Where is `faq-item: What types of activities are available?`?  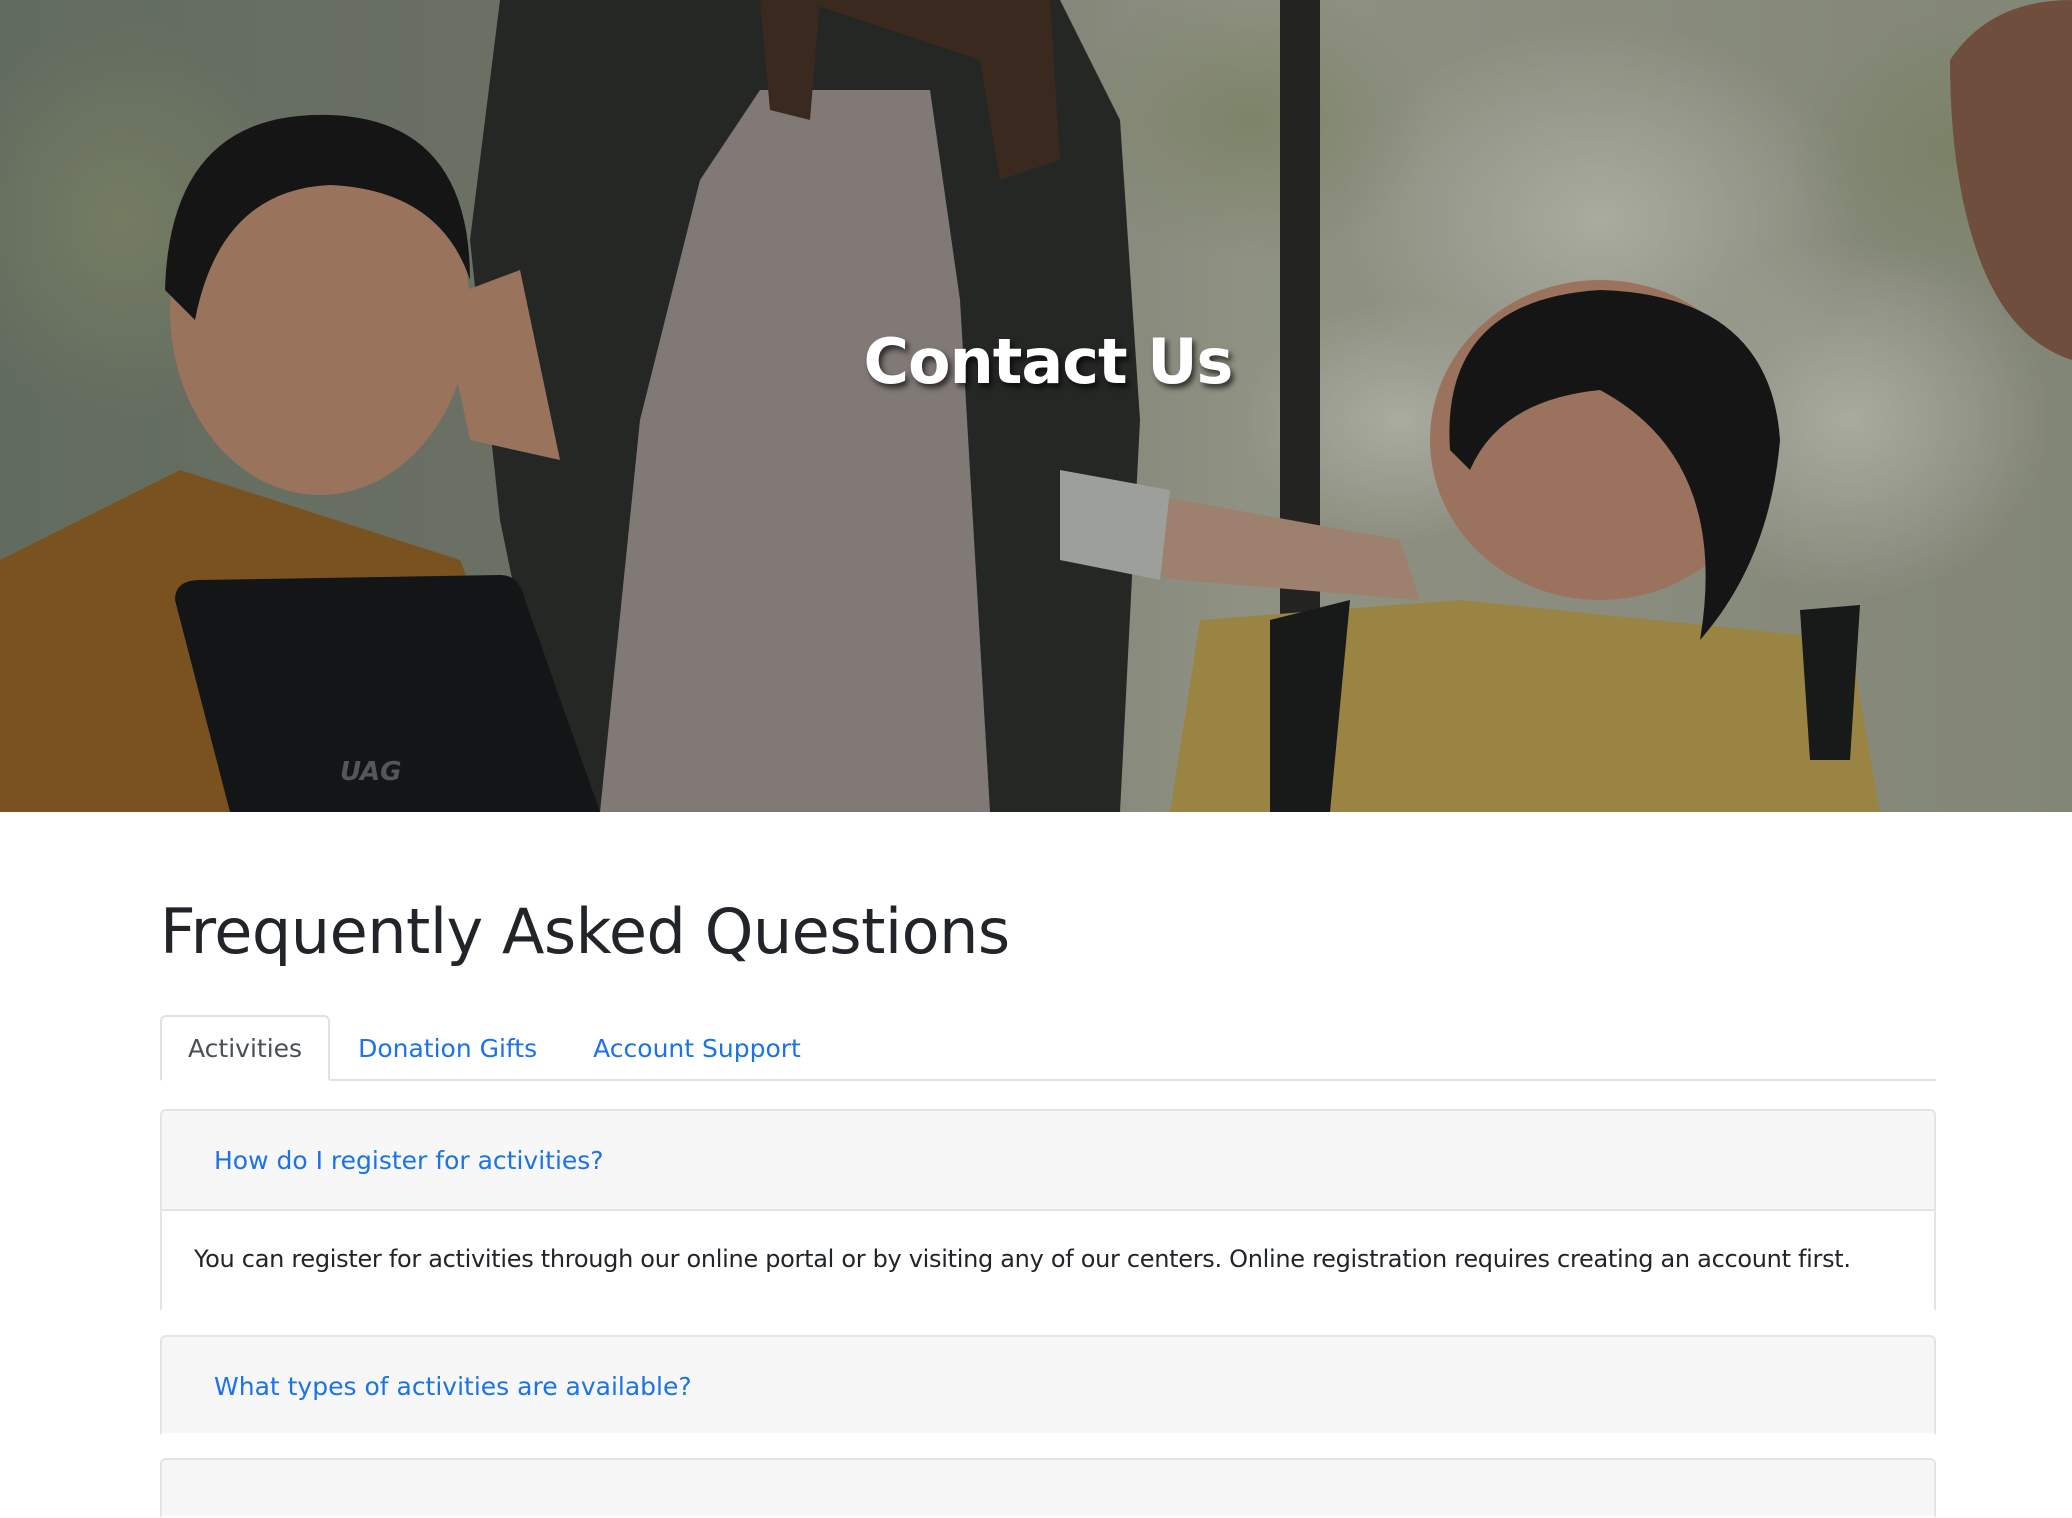 faq-item: What types of activities are available? is located at coordinates (1048, 1385).